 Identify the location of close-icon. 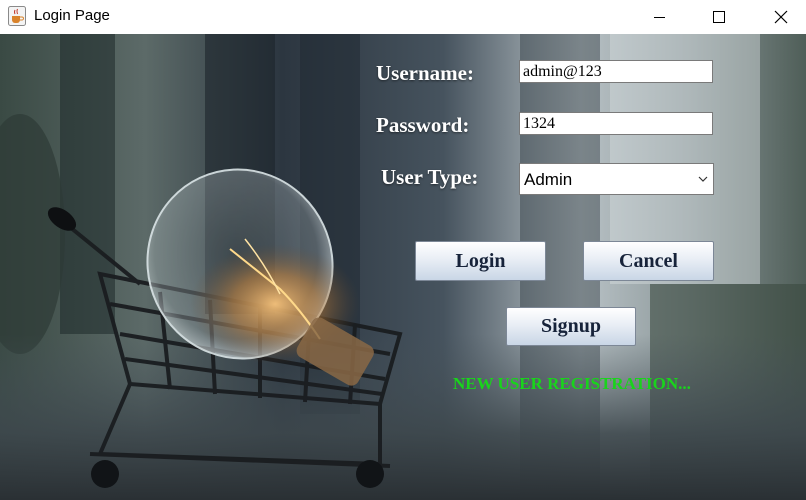
(781, 17).